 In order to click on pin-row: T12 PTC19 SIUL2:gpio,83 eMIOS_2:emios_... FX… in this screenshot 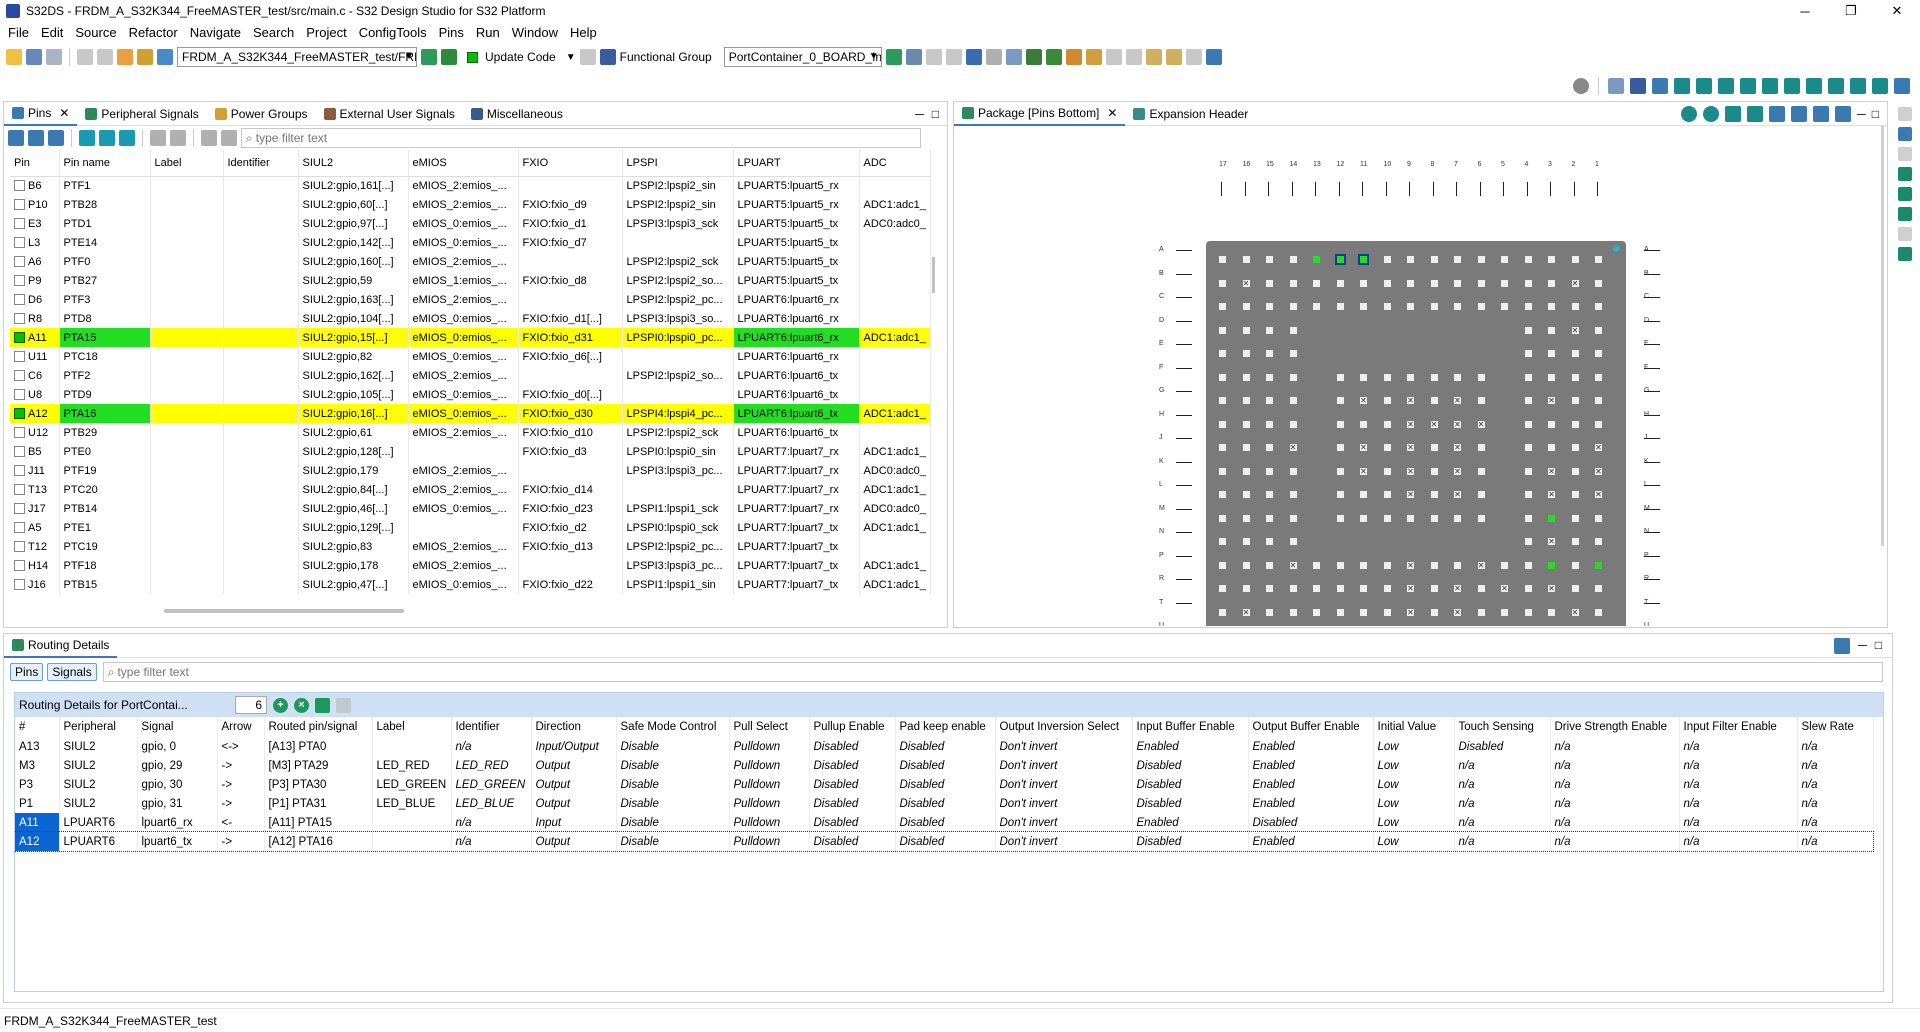, I will do `click(470, 546)`.